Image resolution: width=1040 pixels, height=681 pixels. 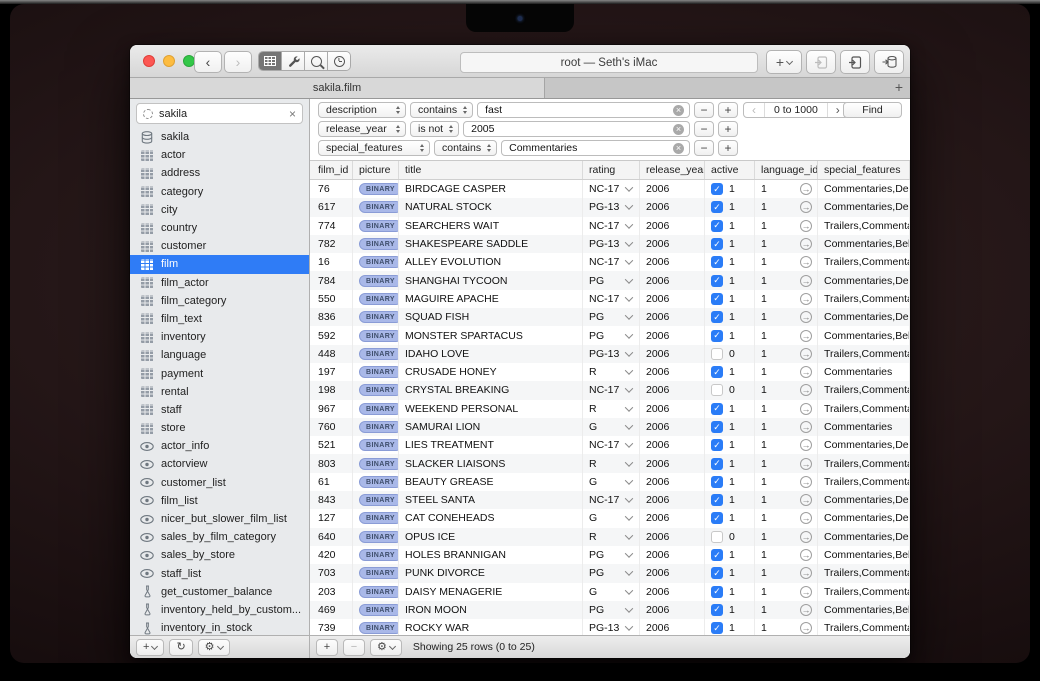 What do you see at coordinates (331, 445) in the screenshot?
I see `cell-film-id: 521` at bounding box center [331, 445].